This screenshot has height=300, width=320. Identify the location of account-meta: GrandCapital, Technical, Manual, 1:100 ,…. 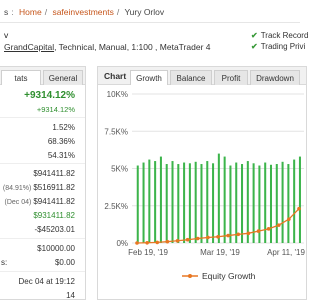
(107, 47).